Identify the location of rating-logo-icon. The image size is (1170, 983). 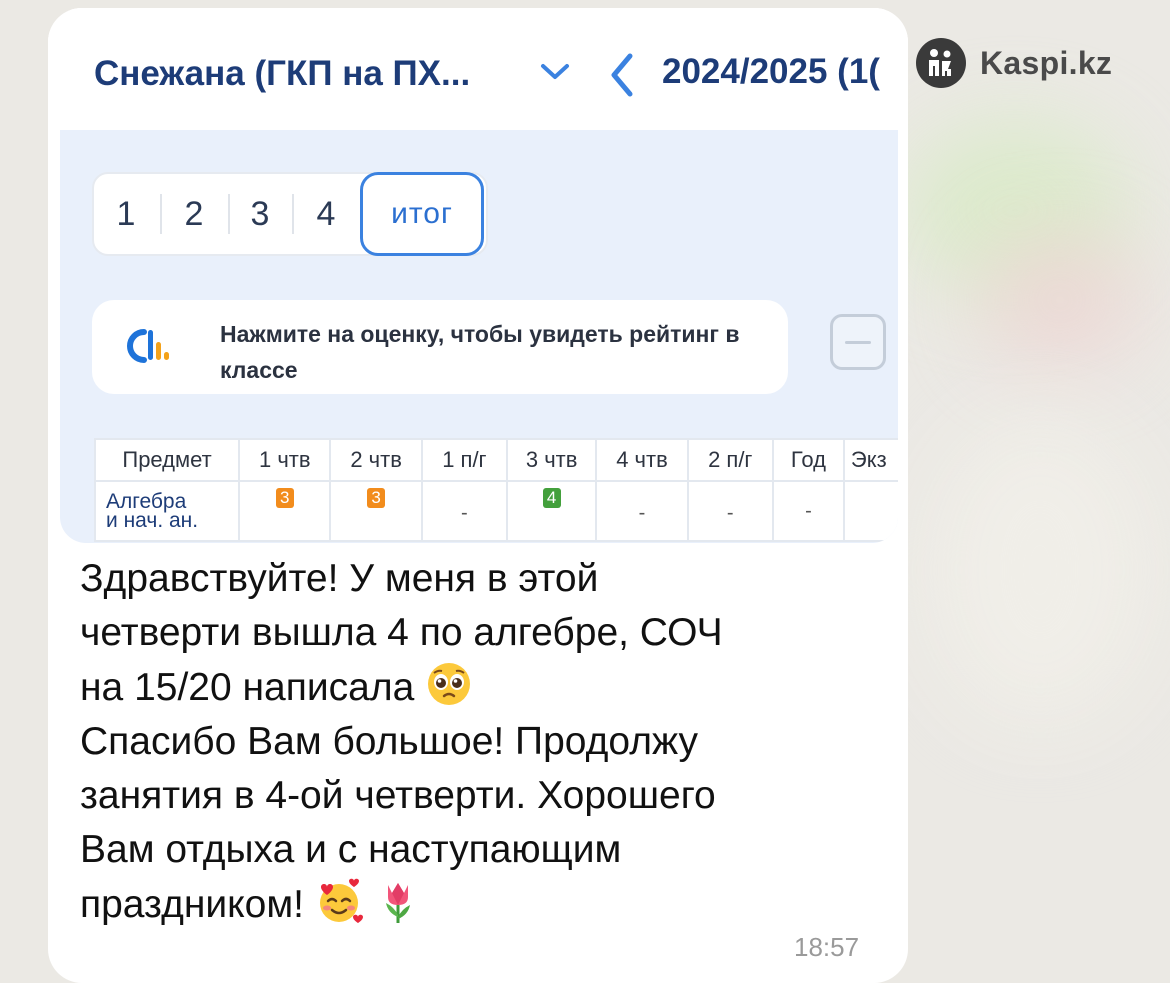
(146, 348).